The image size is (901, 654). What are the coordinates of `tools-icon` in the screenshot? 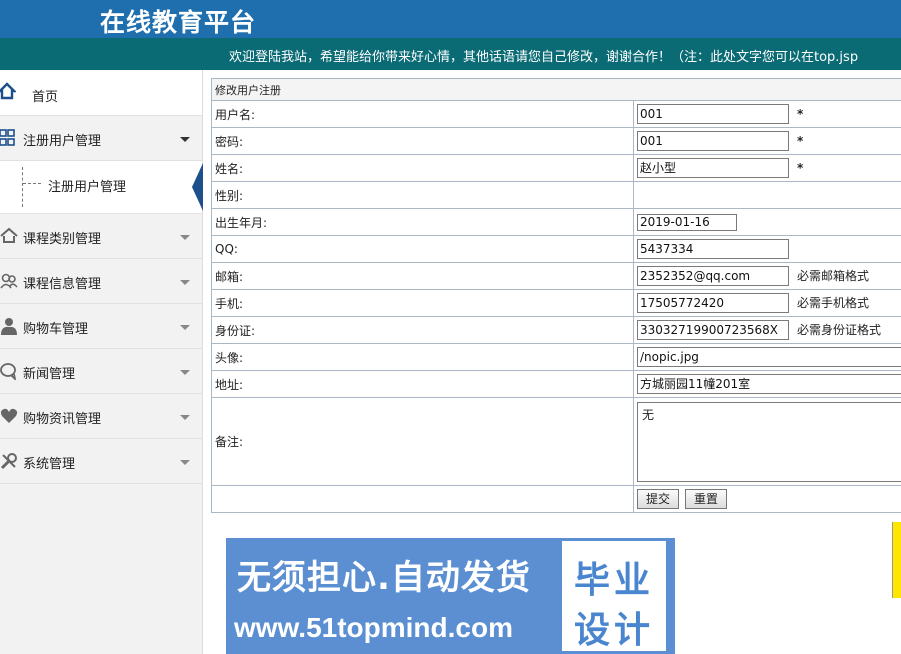 It's located at (8, 461).